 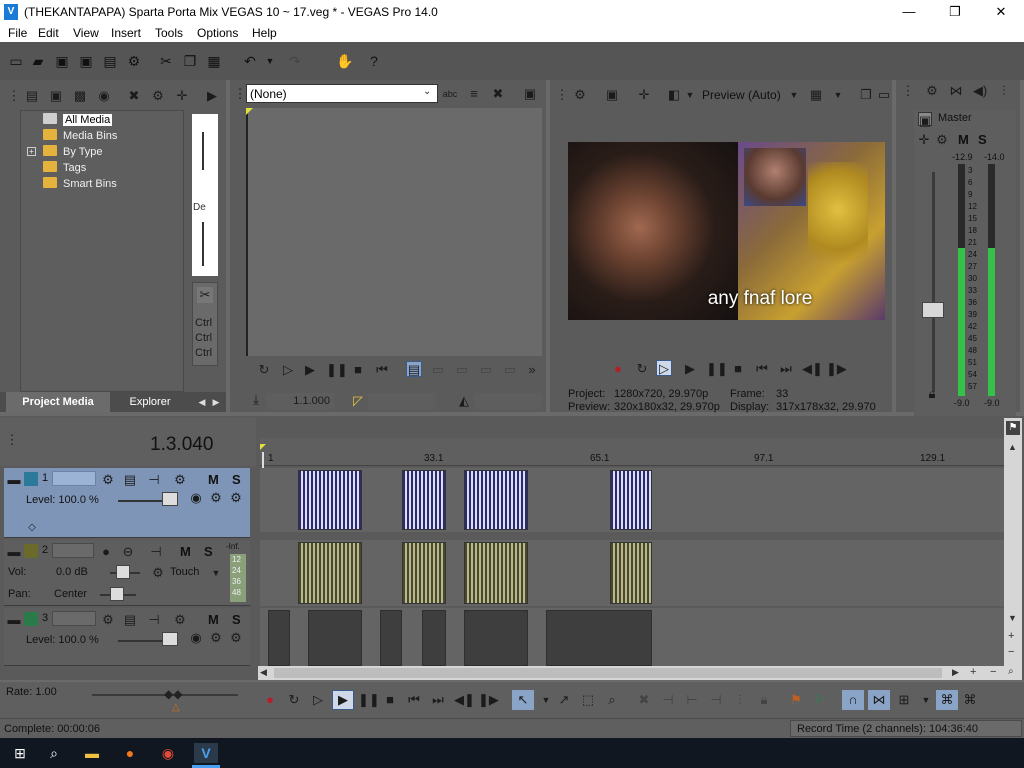 I want to click on scroll-up-icon: ▲, so click(x=1012, y=447).